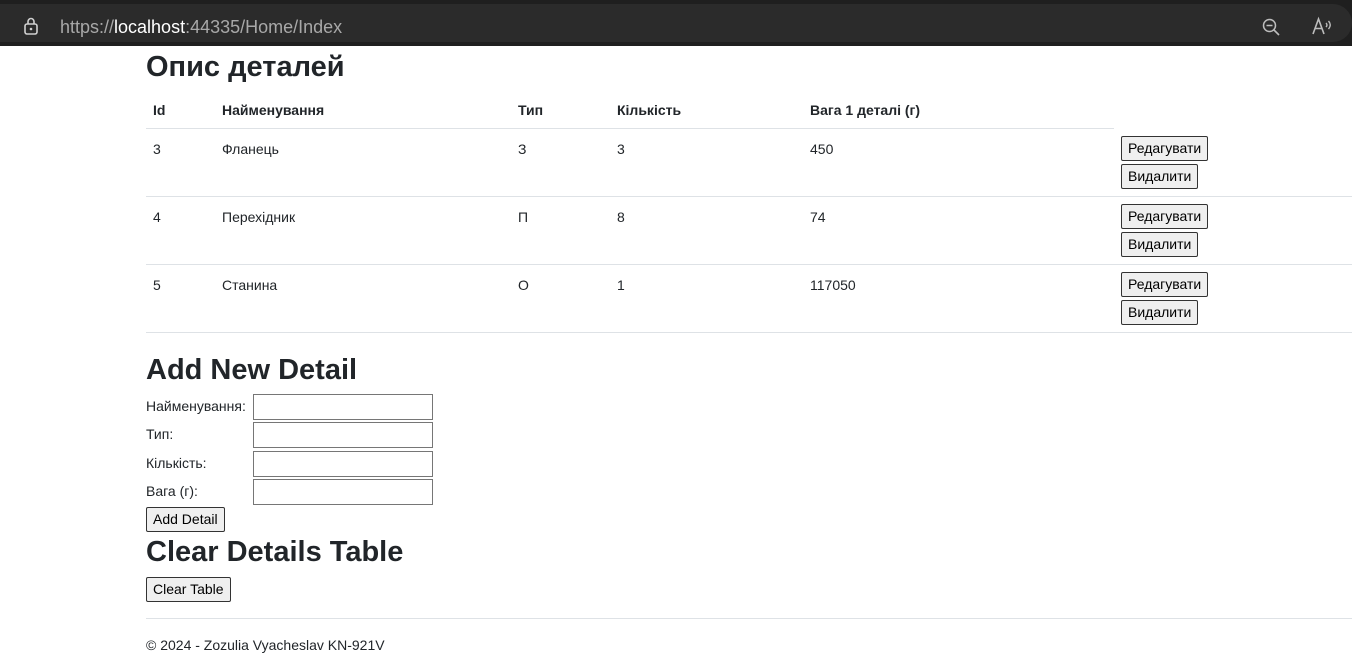  What do you see at coordinates (343, 492) in the screenshot?
I see `weight-input` at bounding box center [343, 492].